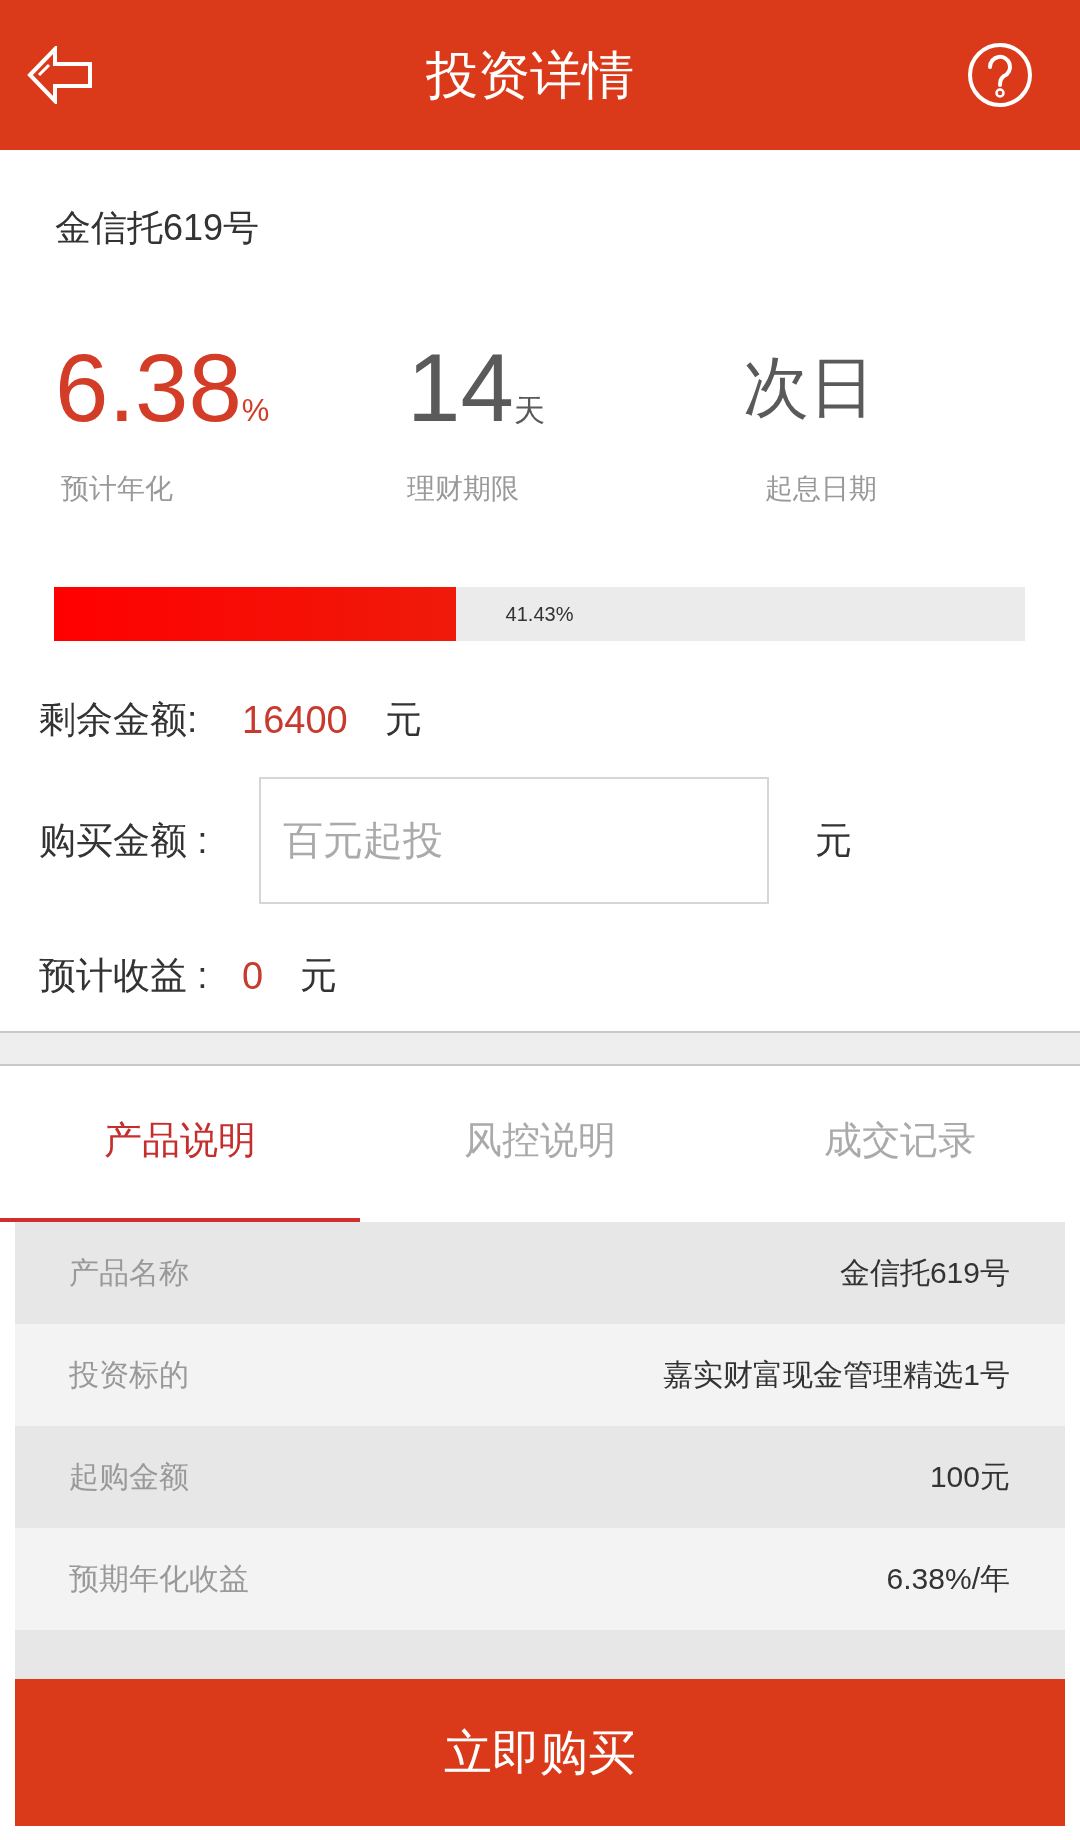 The image size is (1080, 1840). I want to click on stat-label: 预计年化, so click(117, 489).